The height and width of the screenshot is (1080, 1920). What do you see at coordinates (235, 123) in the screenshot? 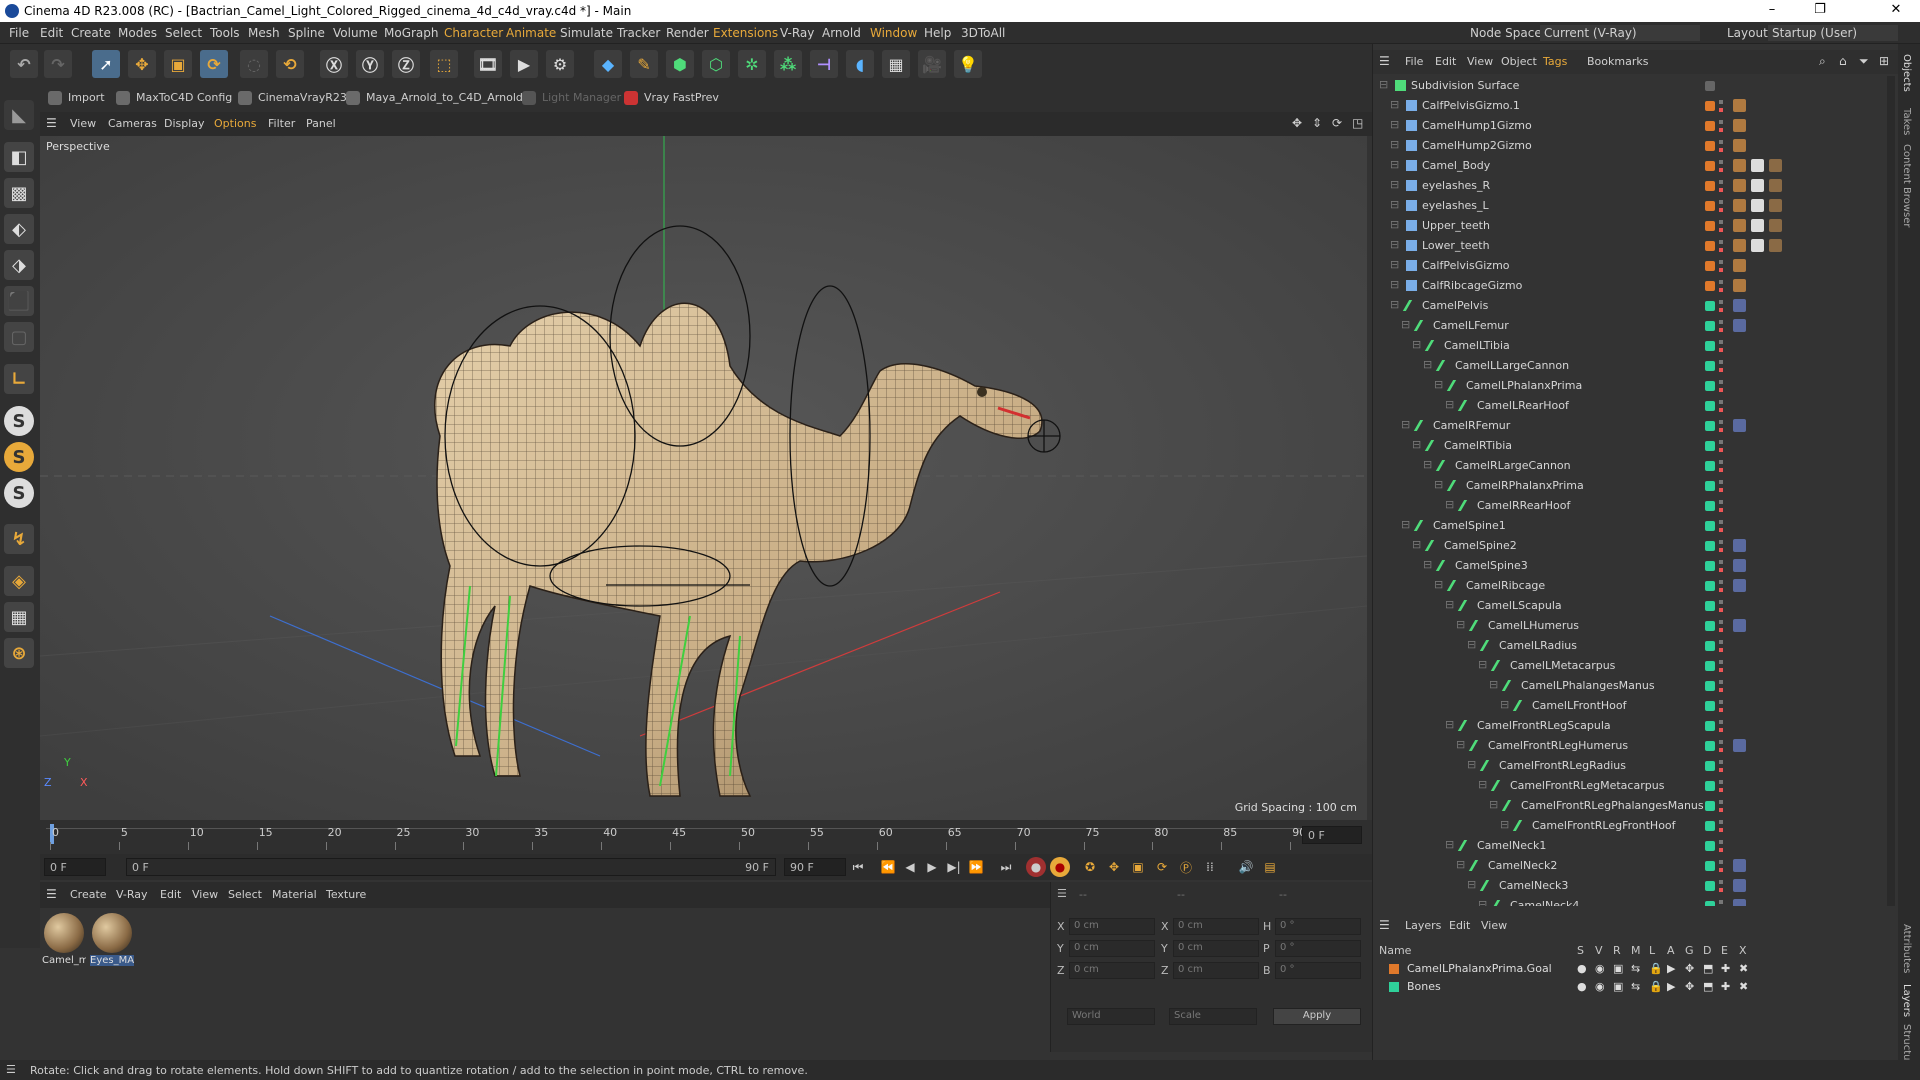
I see `viewport-menu-options: Options` at bounding box center [235, 123].